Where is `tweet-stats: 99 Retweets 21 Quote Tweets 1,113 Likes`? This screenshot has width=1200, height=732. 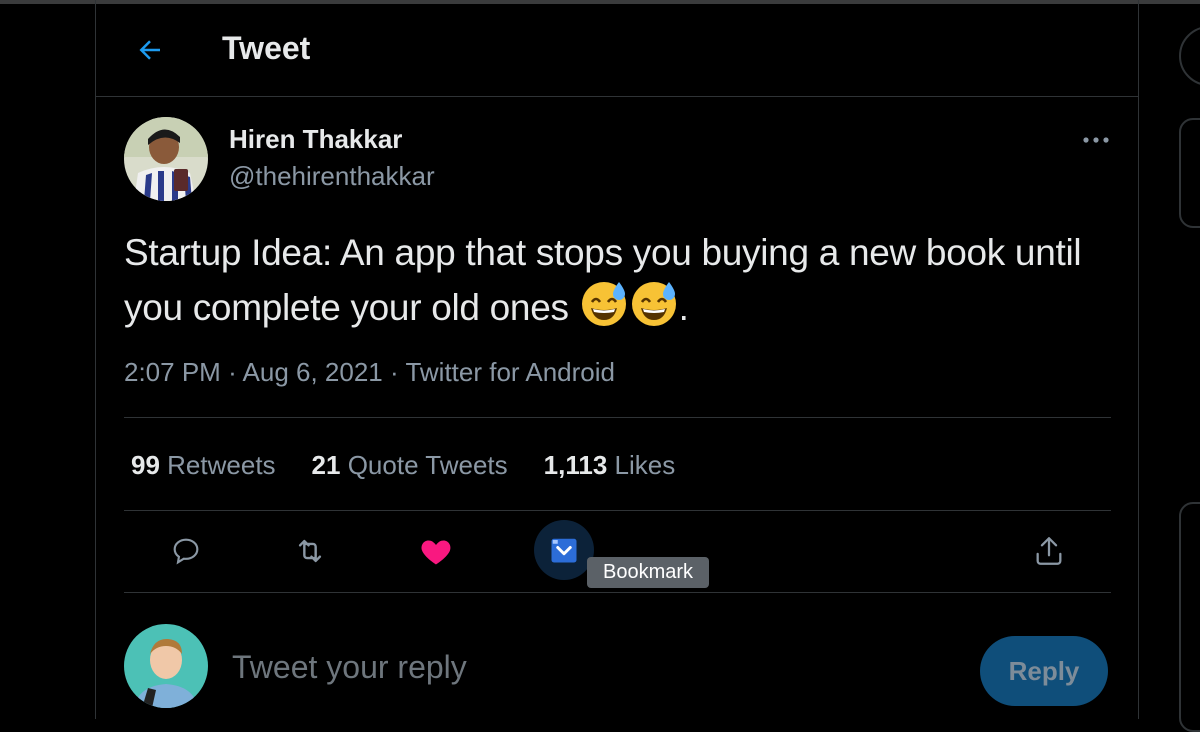
tweet-stats: 99 Retweets 21 Quote Tweets 1,113 Likes is located at coordinates (403, 465).